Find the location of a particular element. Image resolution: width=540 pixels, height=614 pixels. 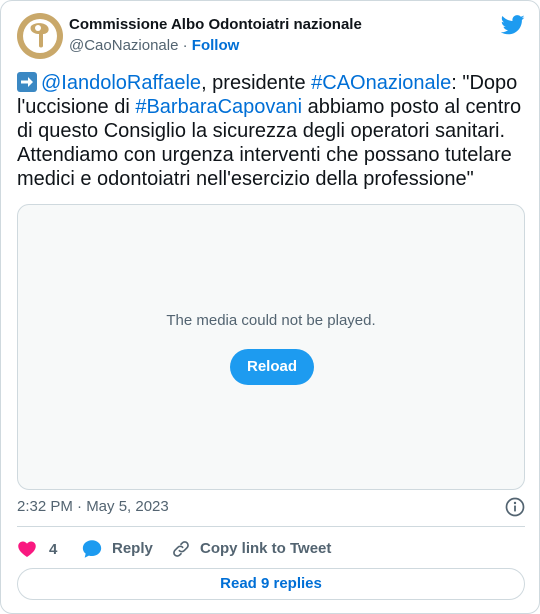

copy-link-button: Copy link to Tweet is located at coordinates (251, 549).